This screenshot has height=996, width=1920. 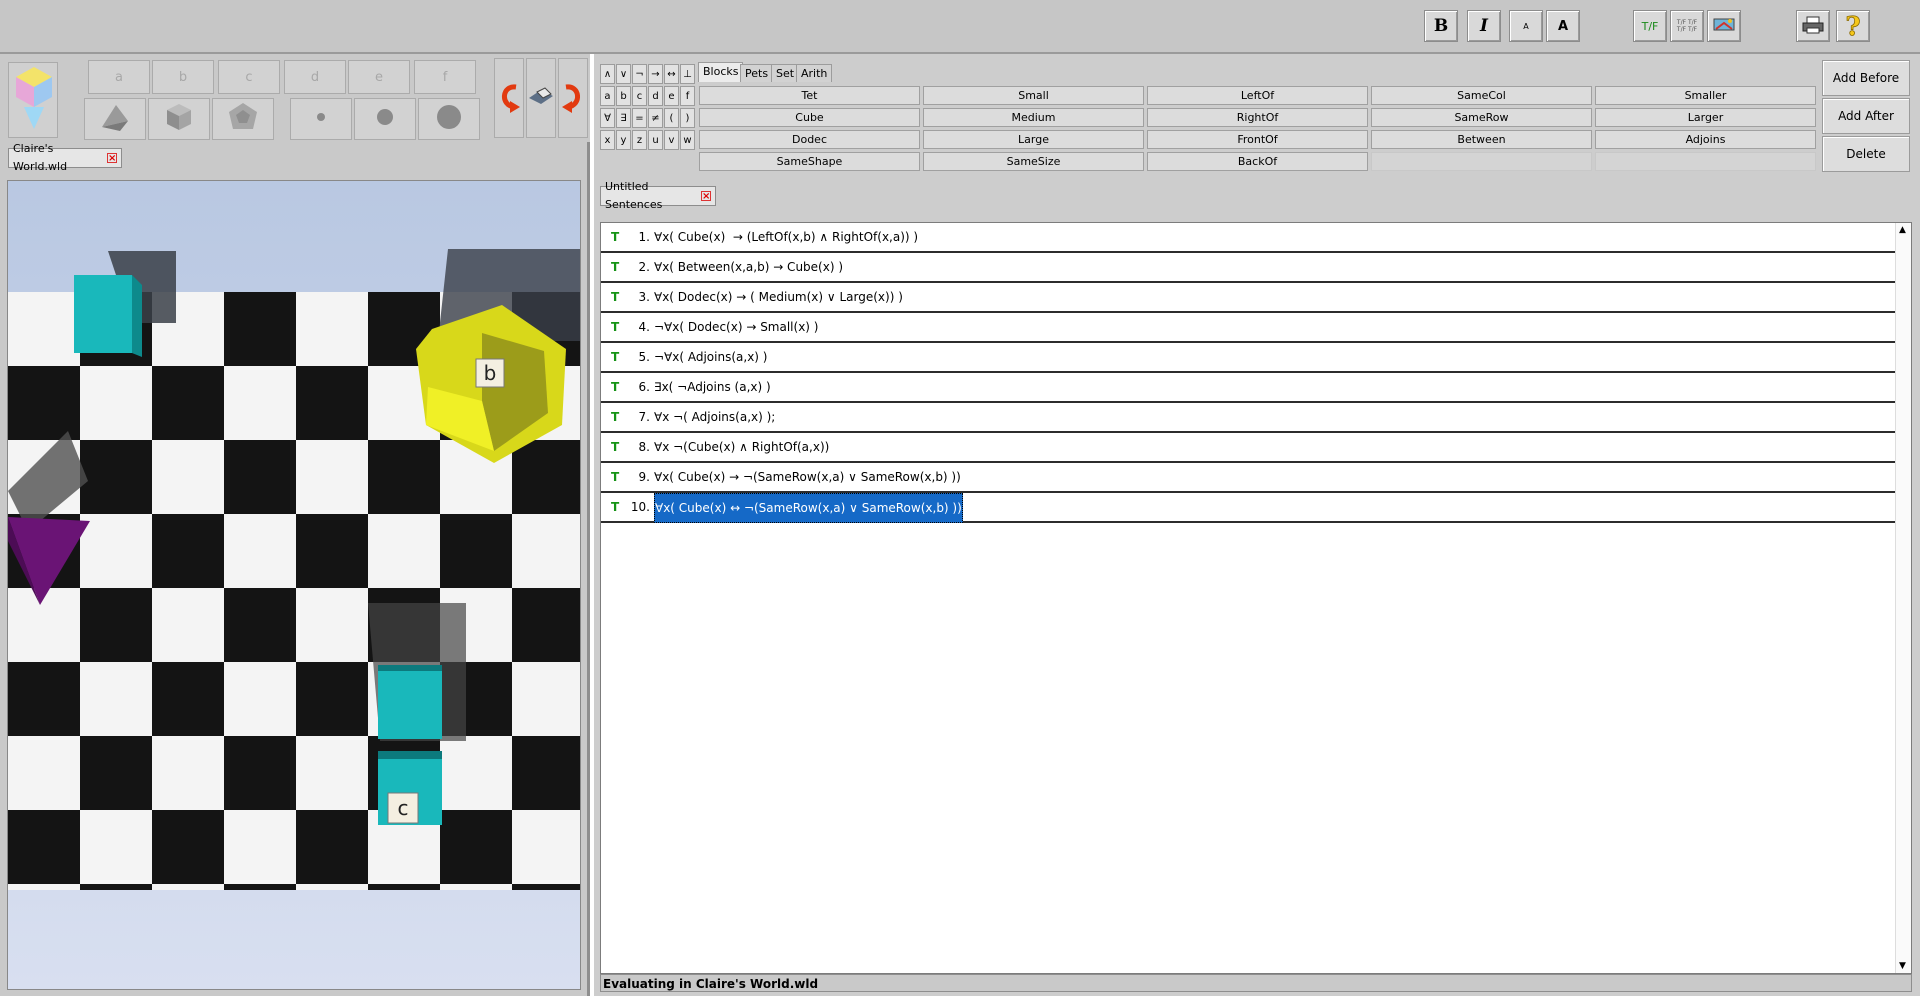 I want to click on sentence-text: ∀x( Between(x,a,b) → Cube(x) ), so click(x=748, y=267).